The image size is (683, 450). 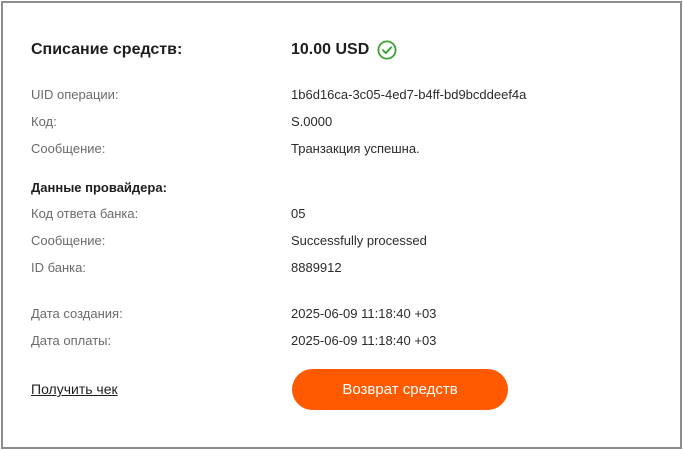 I want to click on uid-label: UID операции:, so click(x=75, y=94).